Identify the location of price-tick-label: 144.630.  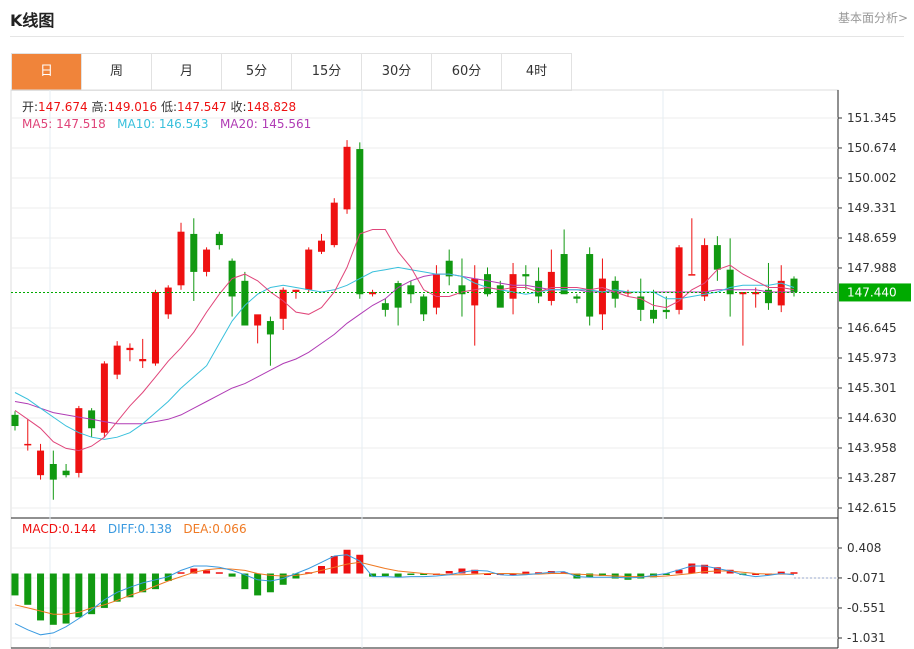
(872, 418).